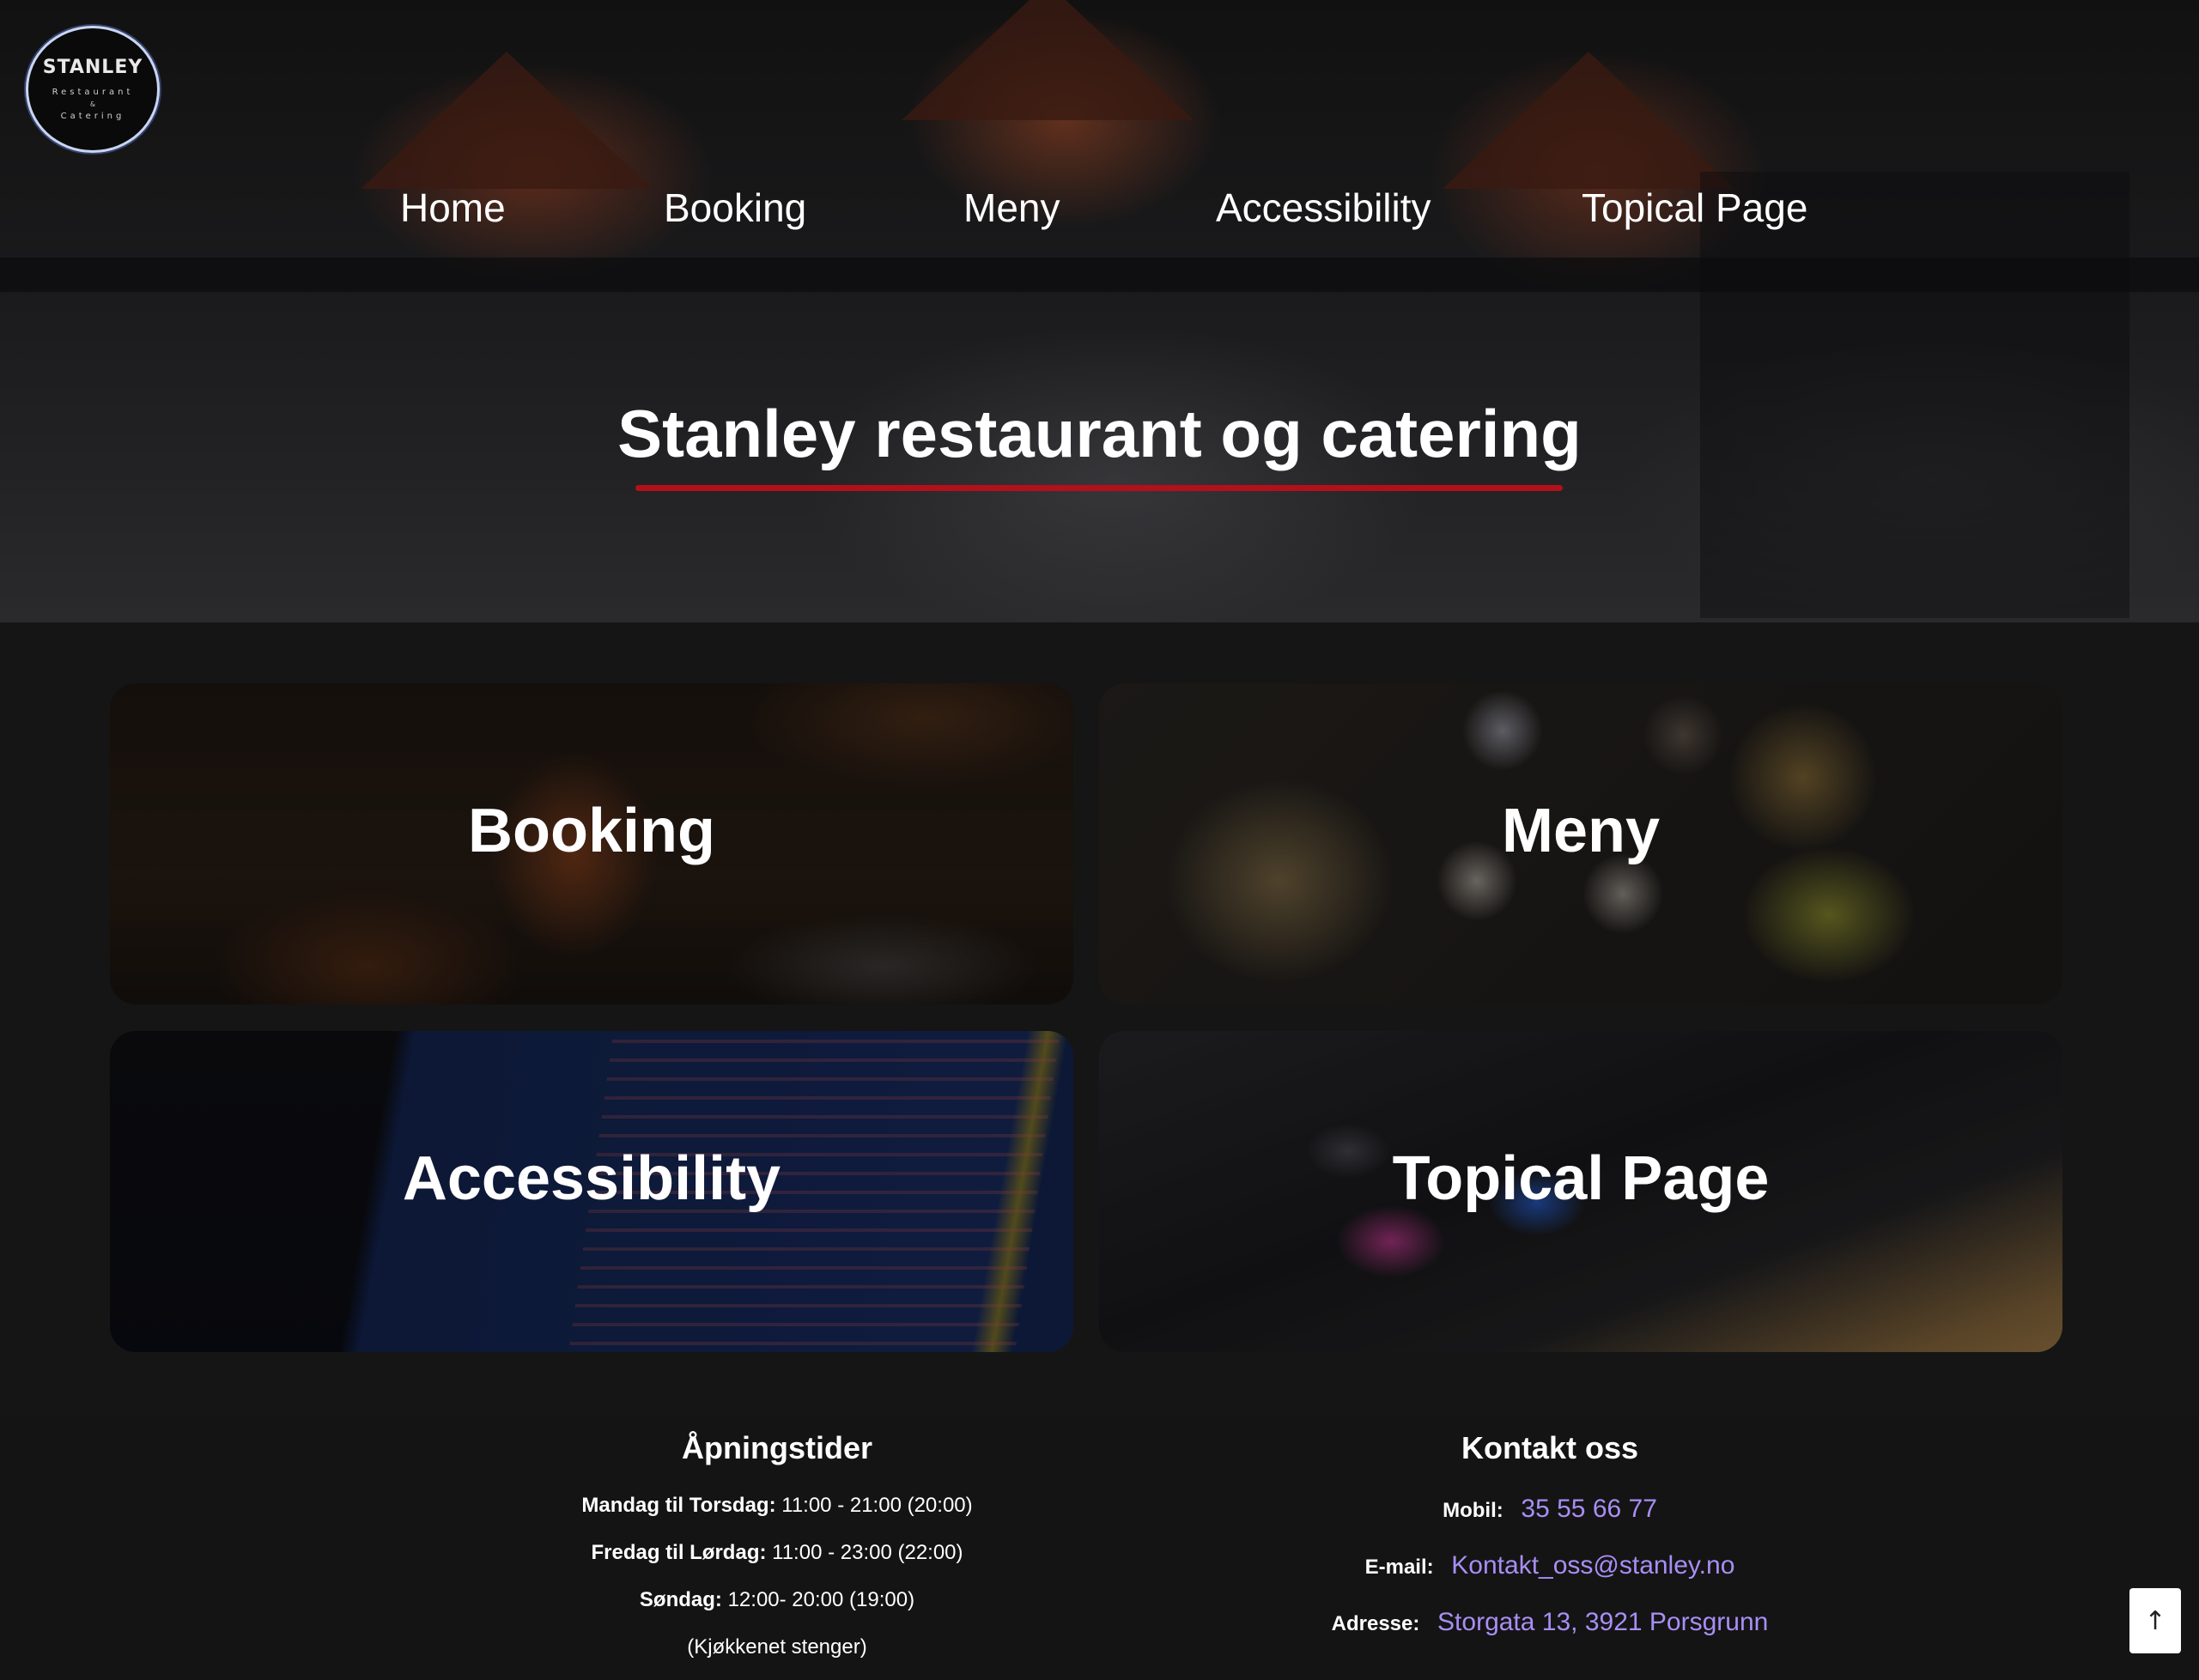 This screenshot has height=1680, width=2199. I want to click on hours-row: Søndag: 12:00- 20:00 (19:00), so click(777, 1600).